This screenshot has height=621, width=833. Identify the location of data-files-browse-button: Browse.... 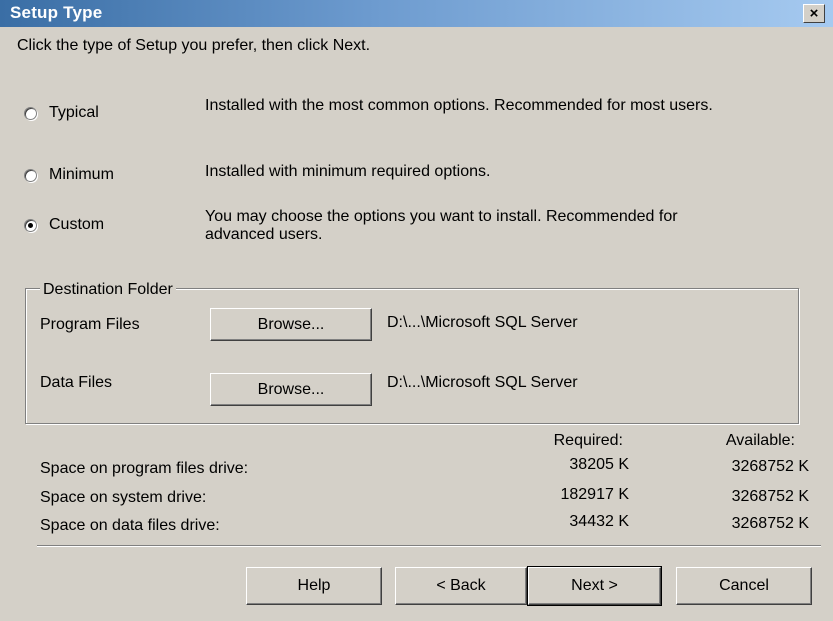
(291, 389).